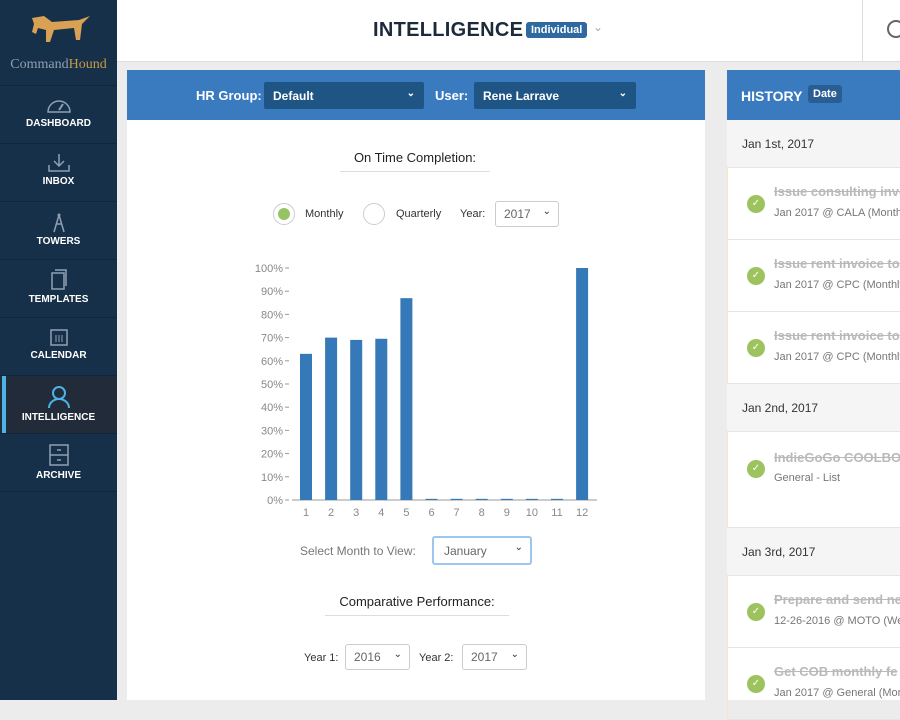 The image size is (900, 720). I want to click on sidebar-item-templates: TEMPLATES, so click(58, 289).